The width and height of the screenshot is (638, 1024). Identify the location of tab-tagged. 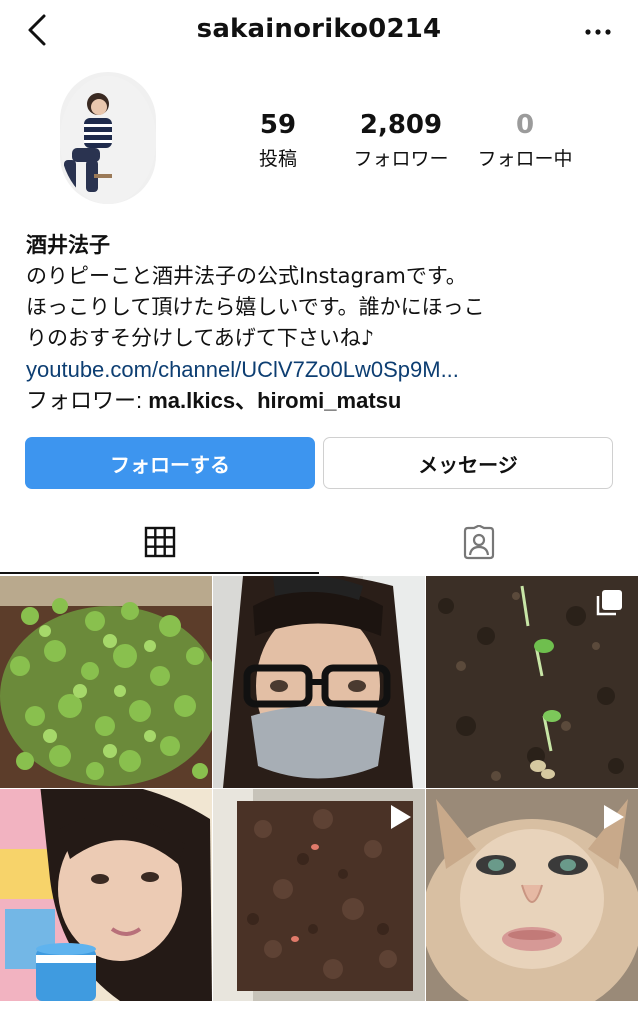
(478, 543).